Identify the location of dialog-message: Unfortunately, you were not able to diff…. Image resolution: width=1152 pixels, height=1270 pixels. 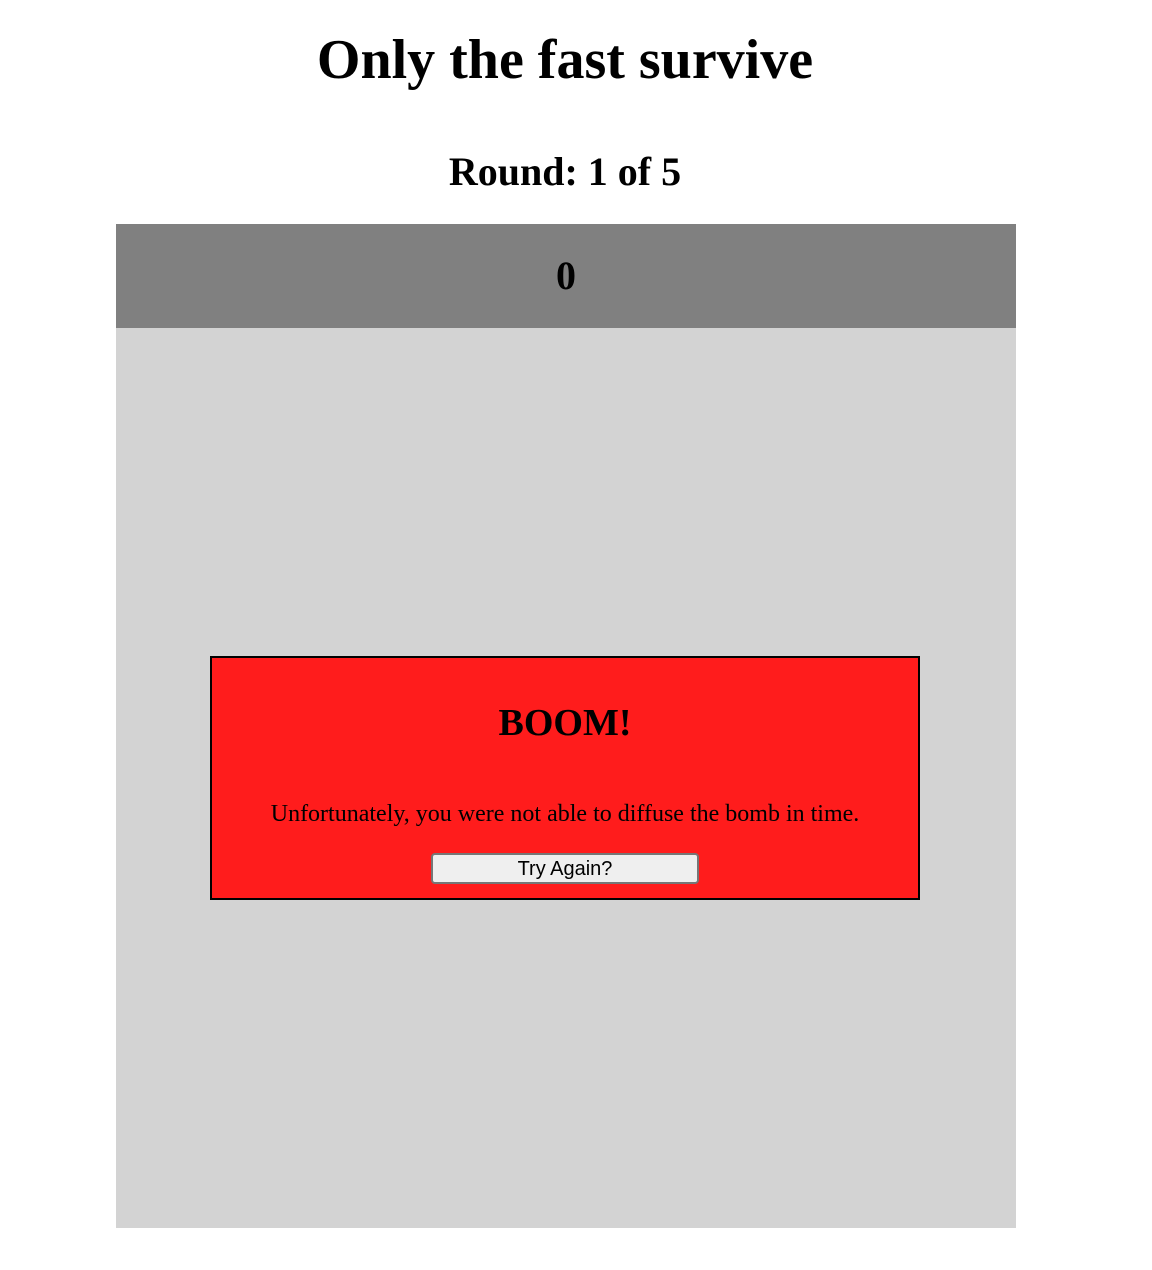
(565, 814).